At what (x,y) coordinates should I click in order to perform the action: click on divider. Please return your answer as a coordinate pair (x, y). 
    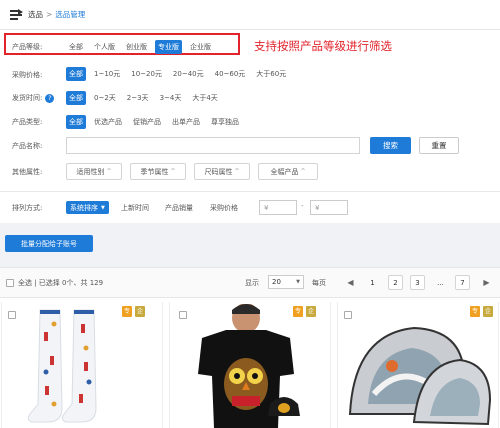
    Looking at the image, I should click on (250, 191).